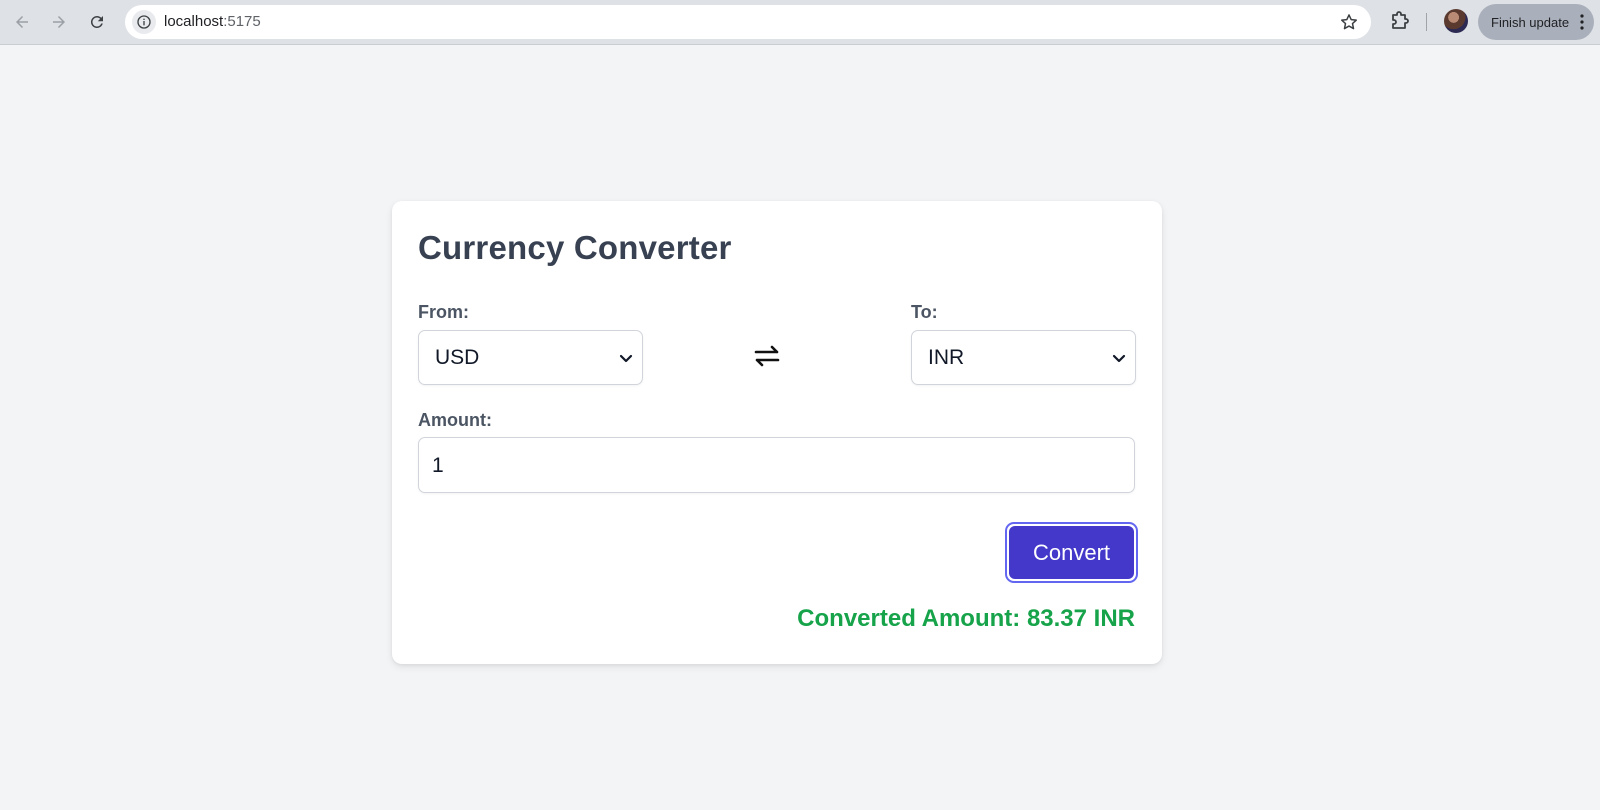 The height and width of the screenshot is (810, 1600). I want to click on url-text: localhost:5175, so click(212, 21).